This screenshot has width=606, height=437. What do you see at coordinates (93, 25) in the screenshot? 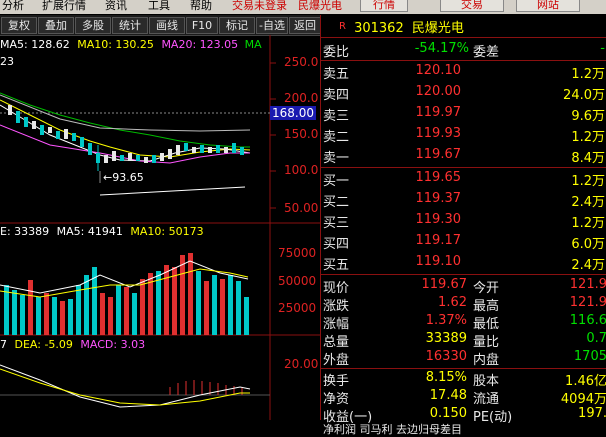
I see `multi-stock-button: 多股` at bounding box center [93, 25].